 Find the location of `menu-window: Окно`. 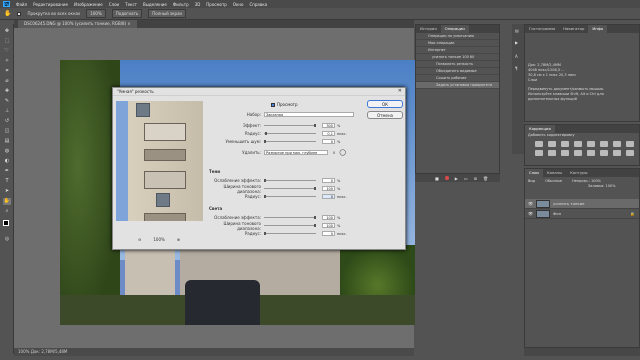

menu-window: Окно is located at coordinates (238, 4).